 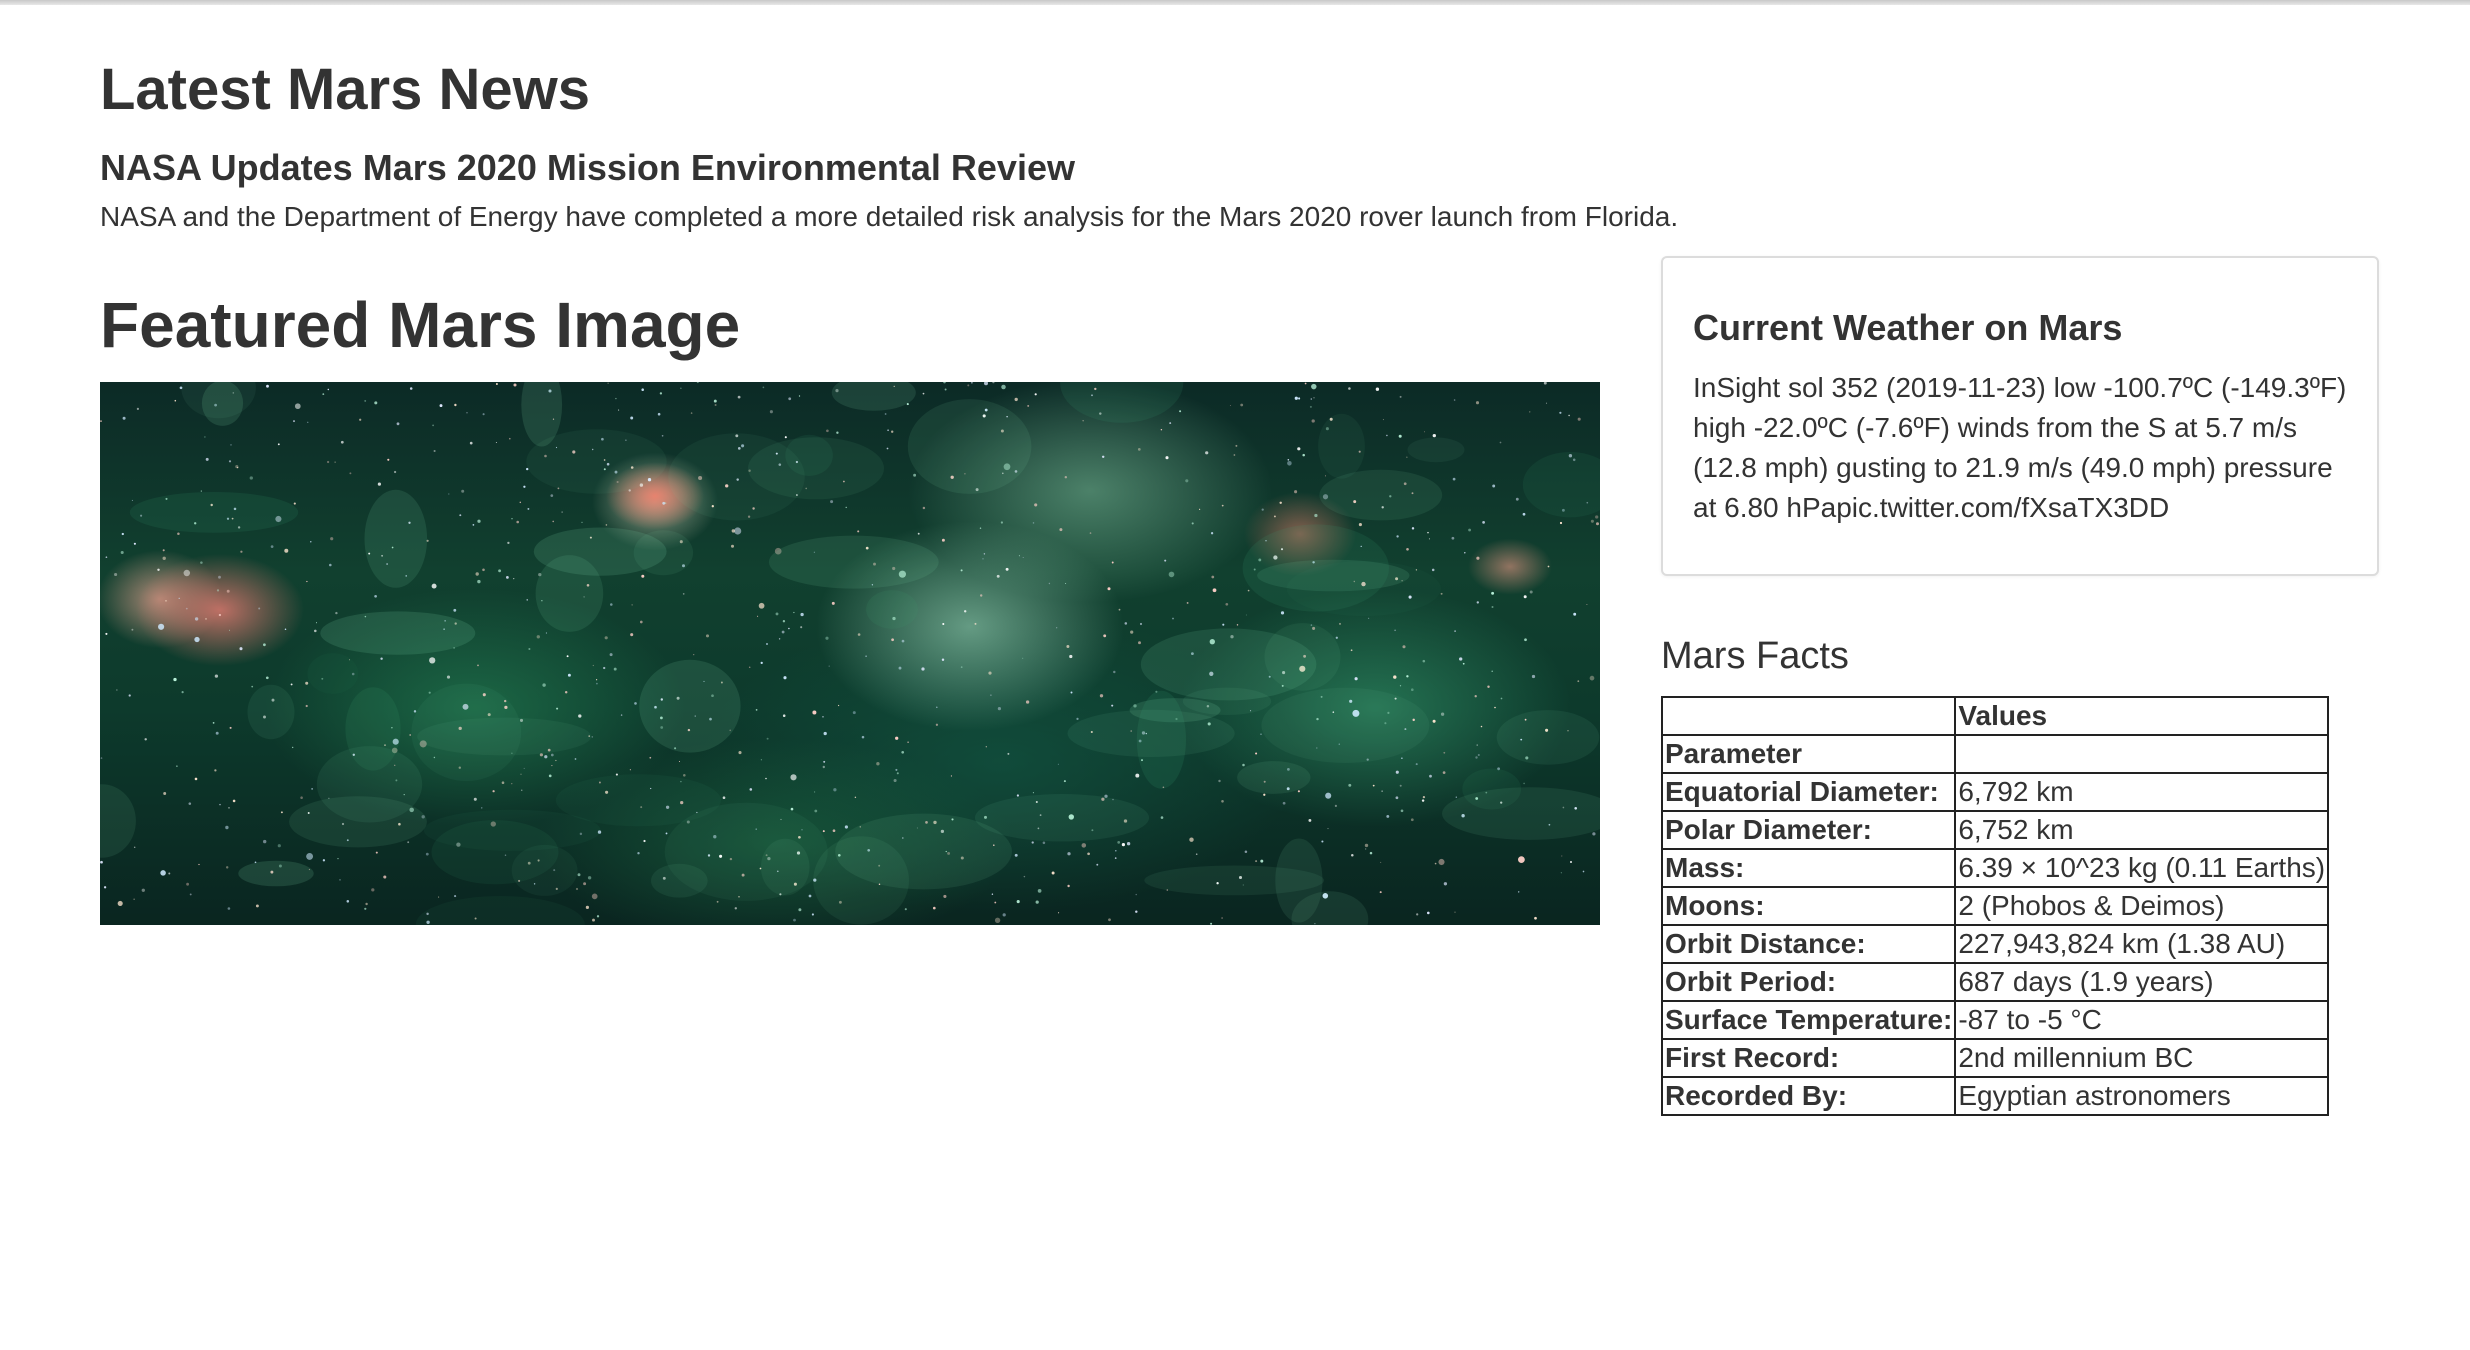 I want to click on fact-value: -87 to -5 °C, so click(x=2142, y=1020).